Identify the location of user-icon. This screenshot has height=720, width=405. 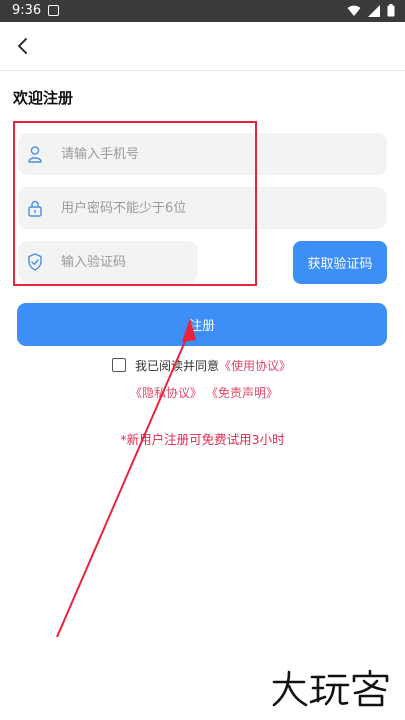
(35, 154).